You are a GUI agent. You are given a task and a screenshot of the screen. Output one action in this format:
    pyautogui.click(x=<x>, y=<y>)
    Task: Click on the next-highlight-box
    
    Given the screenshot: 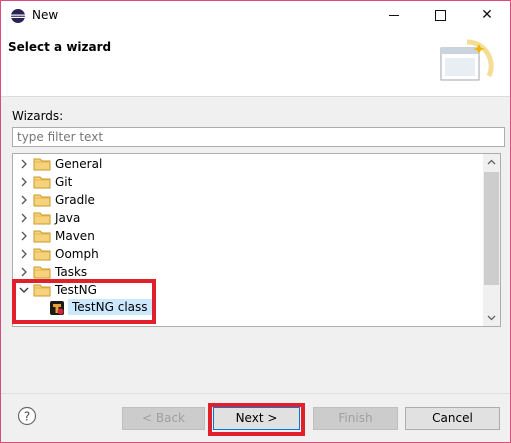 What is the action you would take?
    pyautogui.click(x=256, y=419)
    